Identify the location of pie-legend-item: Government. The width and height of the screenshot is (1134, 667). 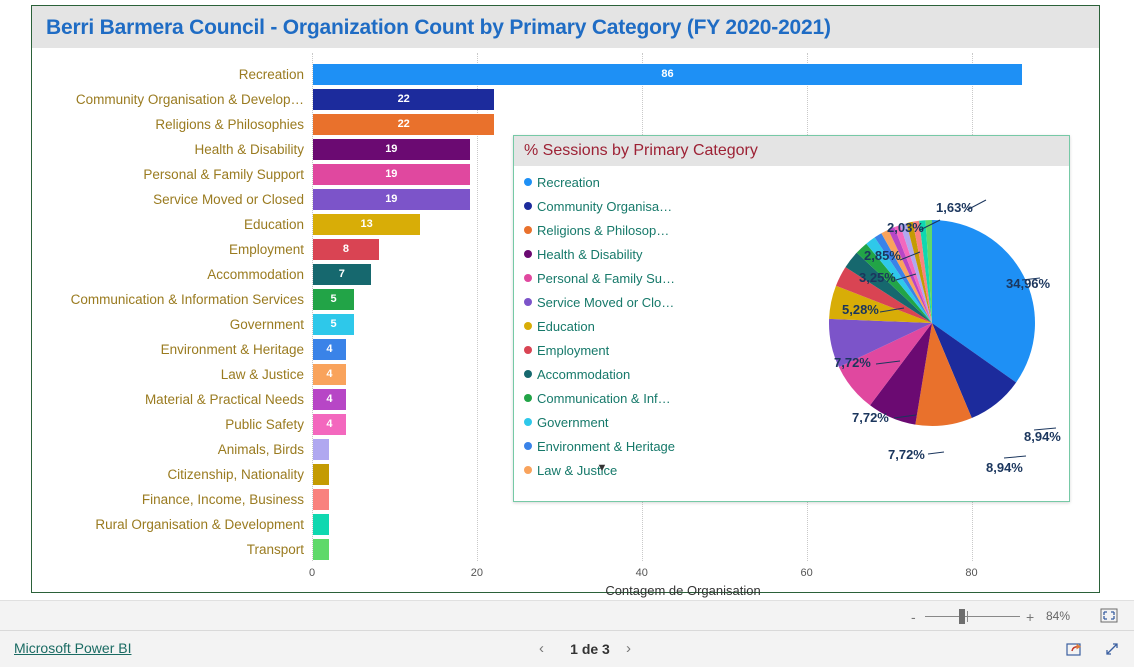
(611, 422).